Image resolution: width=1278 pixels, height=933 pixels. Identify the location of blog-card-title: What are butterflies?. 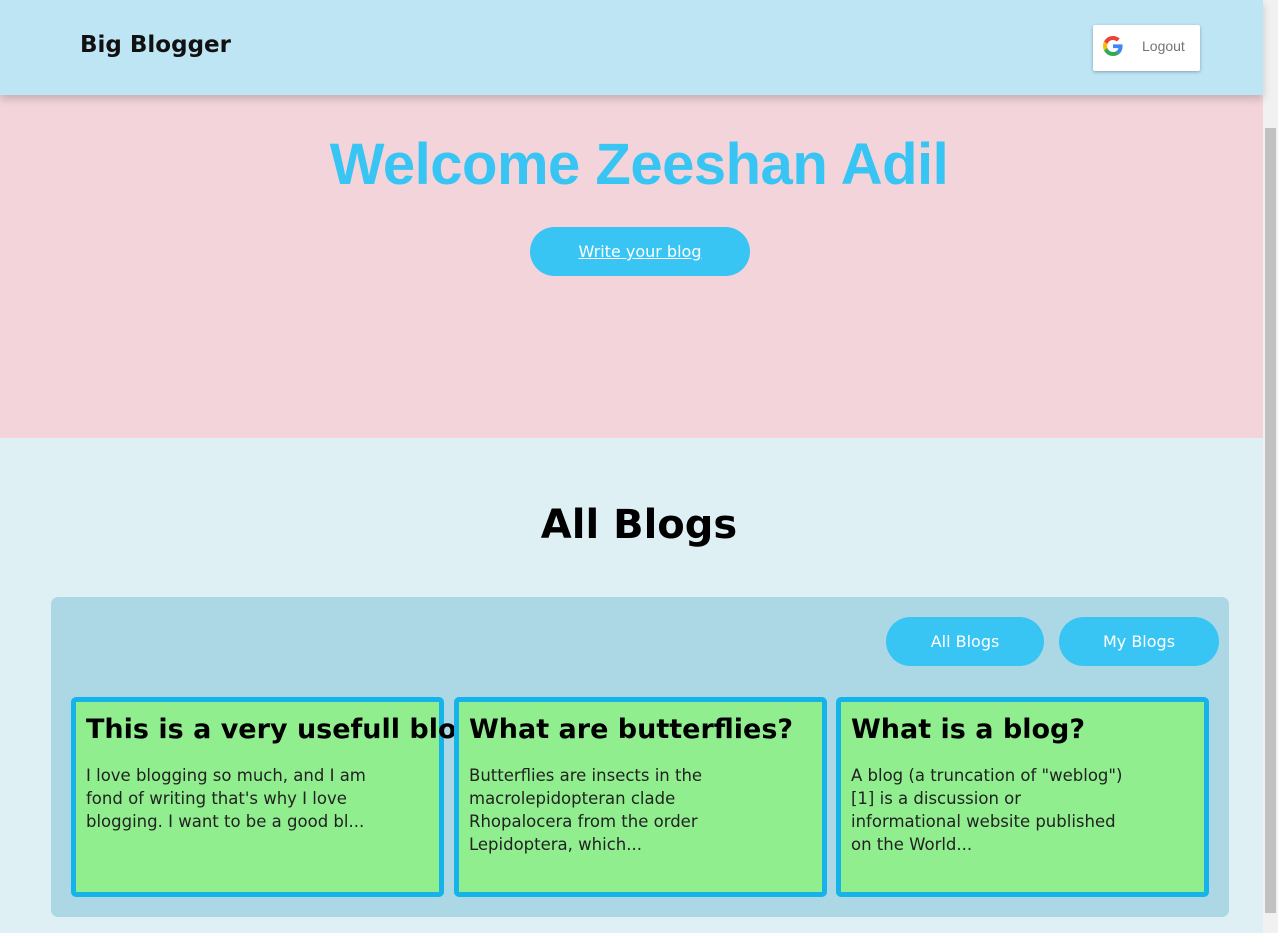
(631, 729).